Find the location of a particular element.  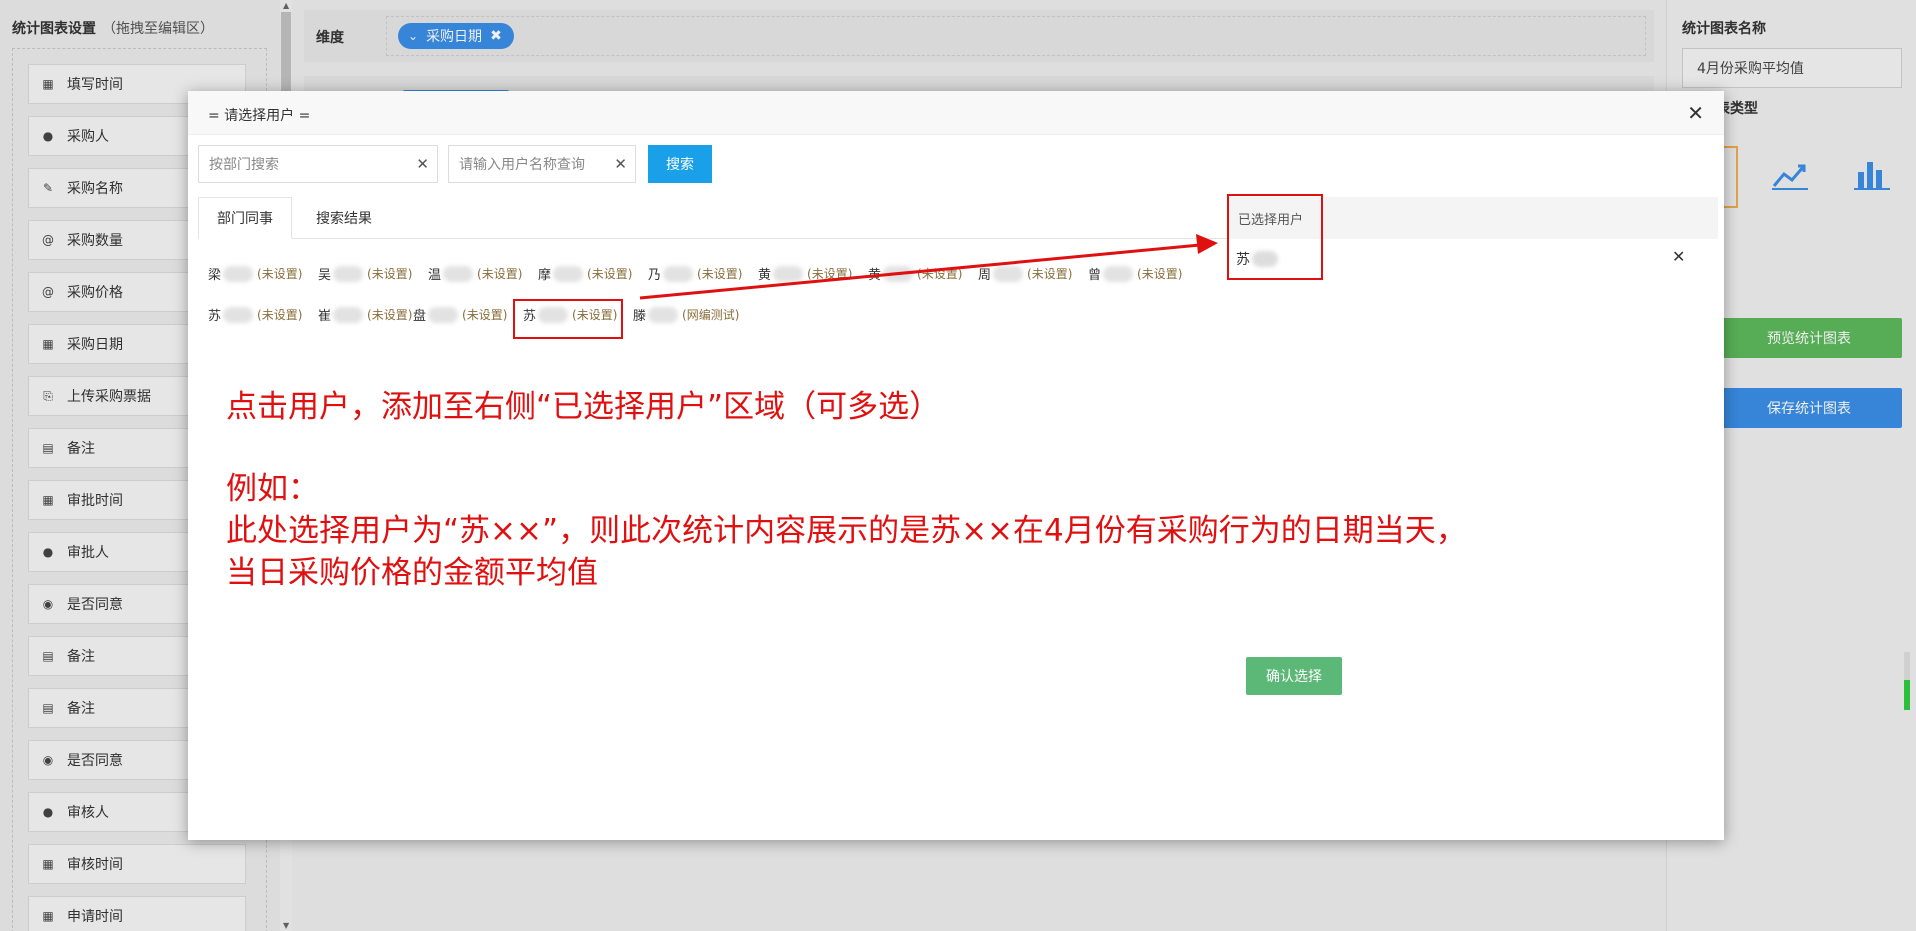

clear-name-search-icon: ✕ is located at coordinates (620, 164).